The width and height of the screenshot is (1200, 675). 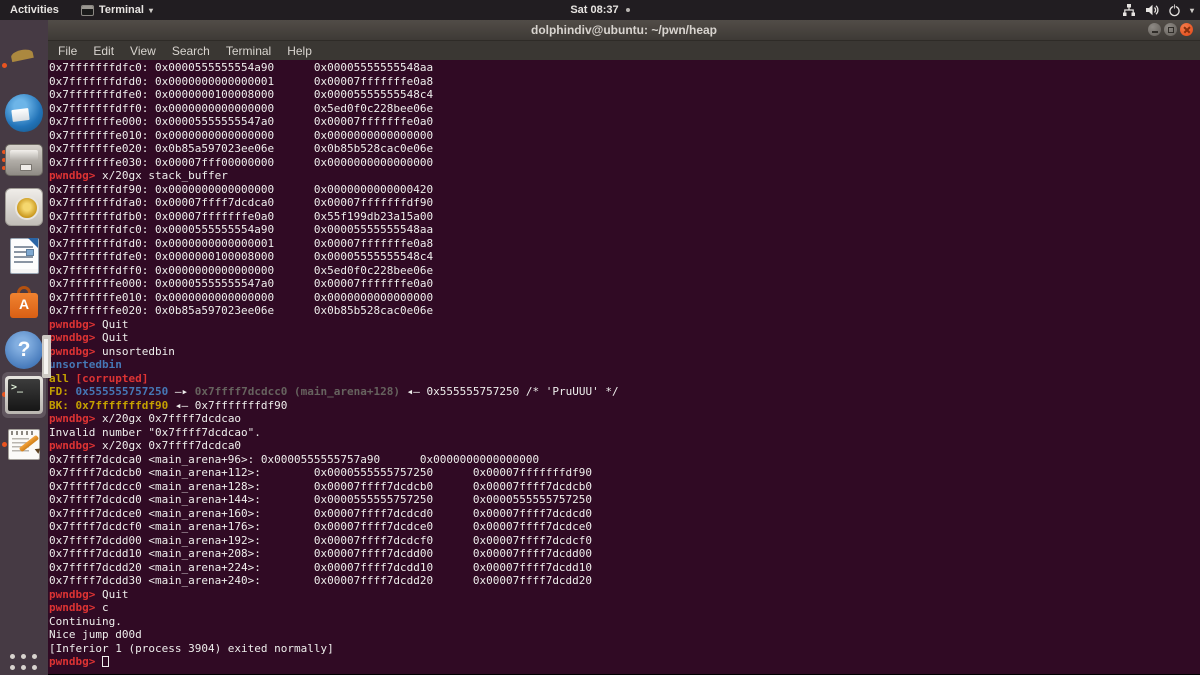 I want to click on menu-edit: Edit, so click(x=103, y=51).